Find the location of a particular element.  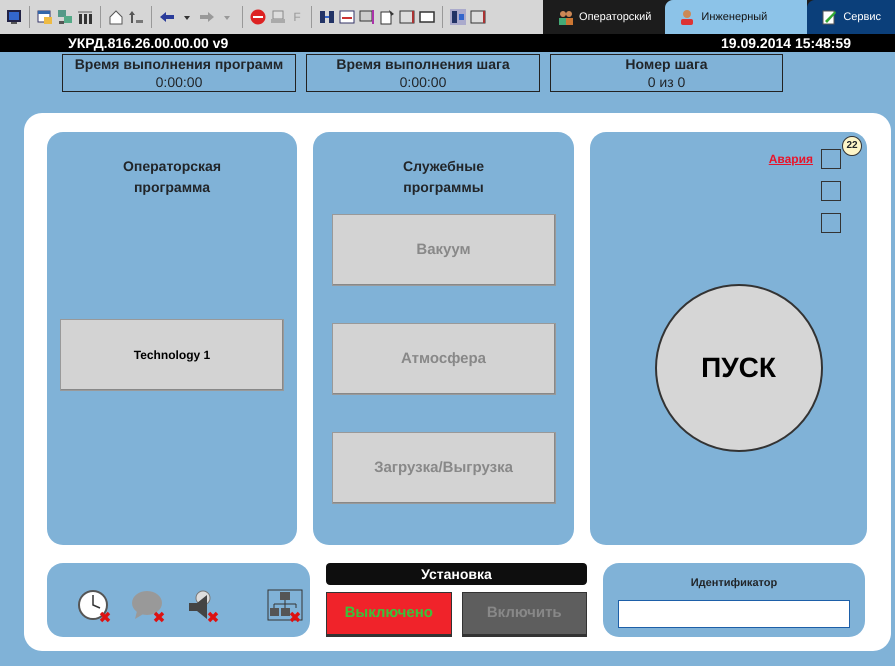

datetime: 19.09.2014 15:48:59 is located at coordinates (786, 43).